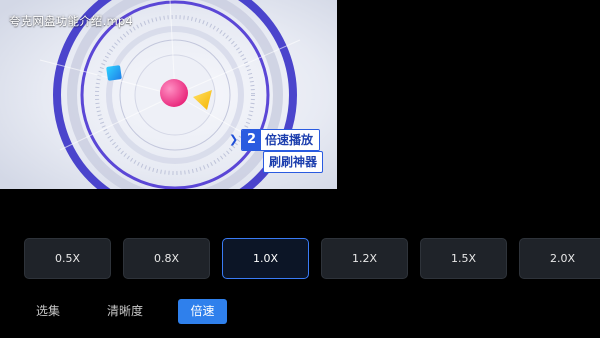 This screenshot has height=338, width=600. Describe the element at coordinates (234, 139) in the screenshot. I see `chevron-right-icon: ❯` at that location.